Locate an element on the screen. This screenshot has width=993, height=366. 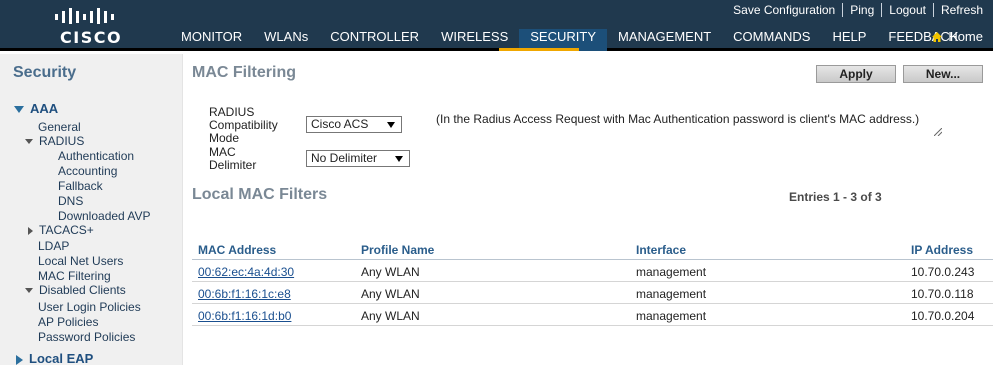
ip-address-cell: 10.70.0.118 is located at coordinates (942, 294).